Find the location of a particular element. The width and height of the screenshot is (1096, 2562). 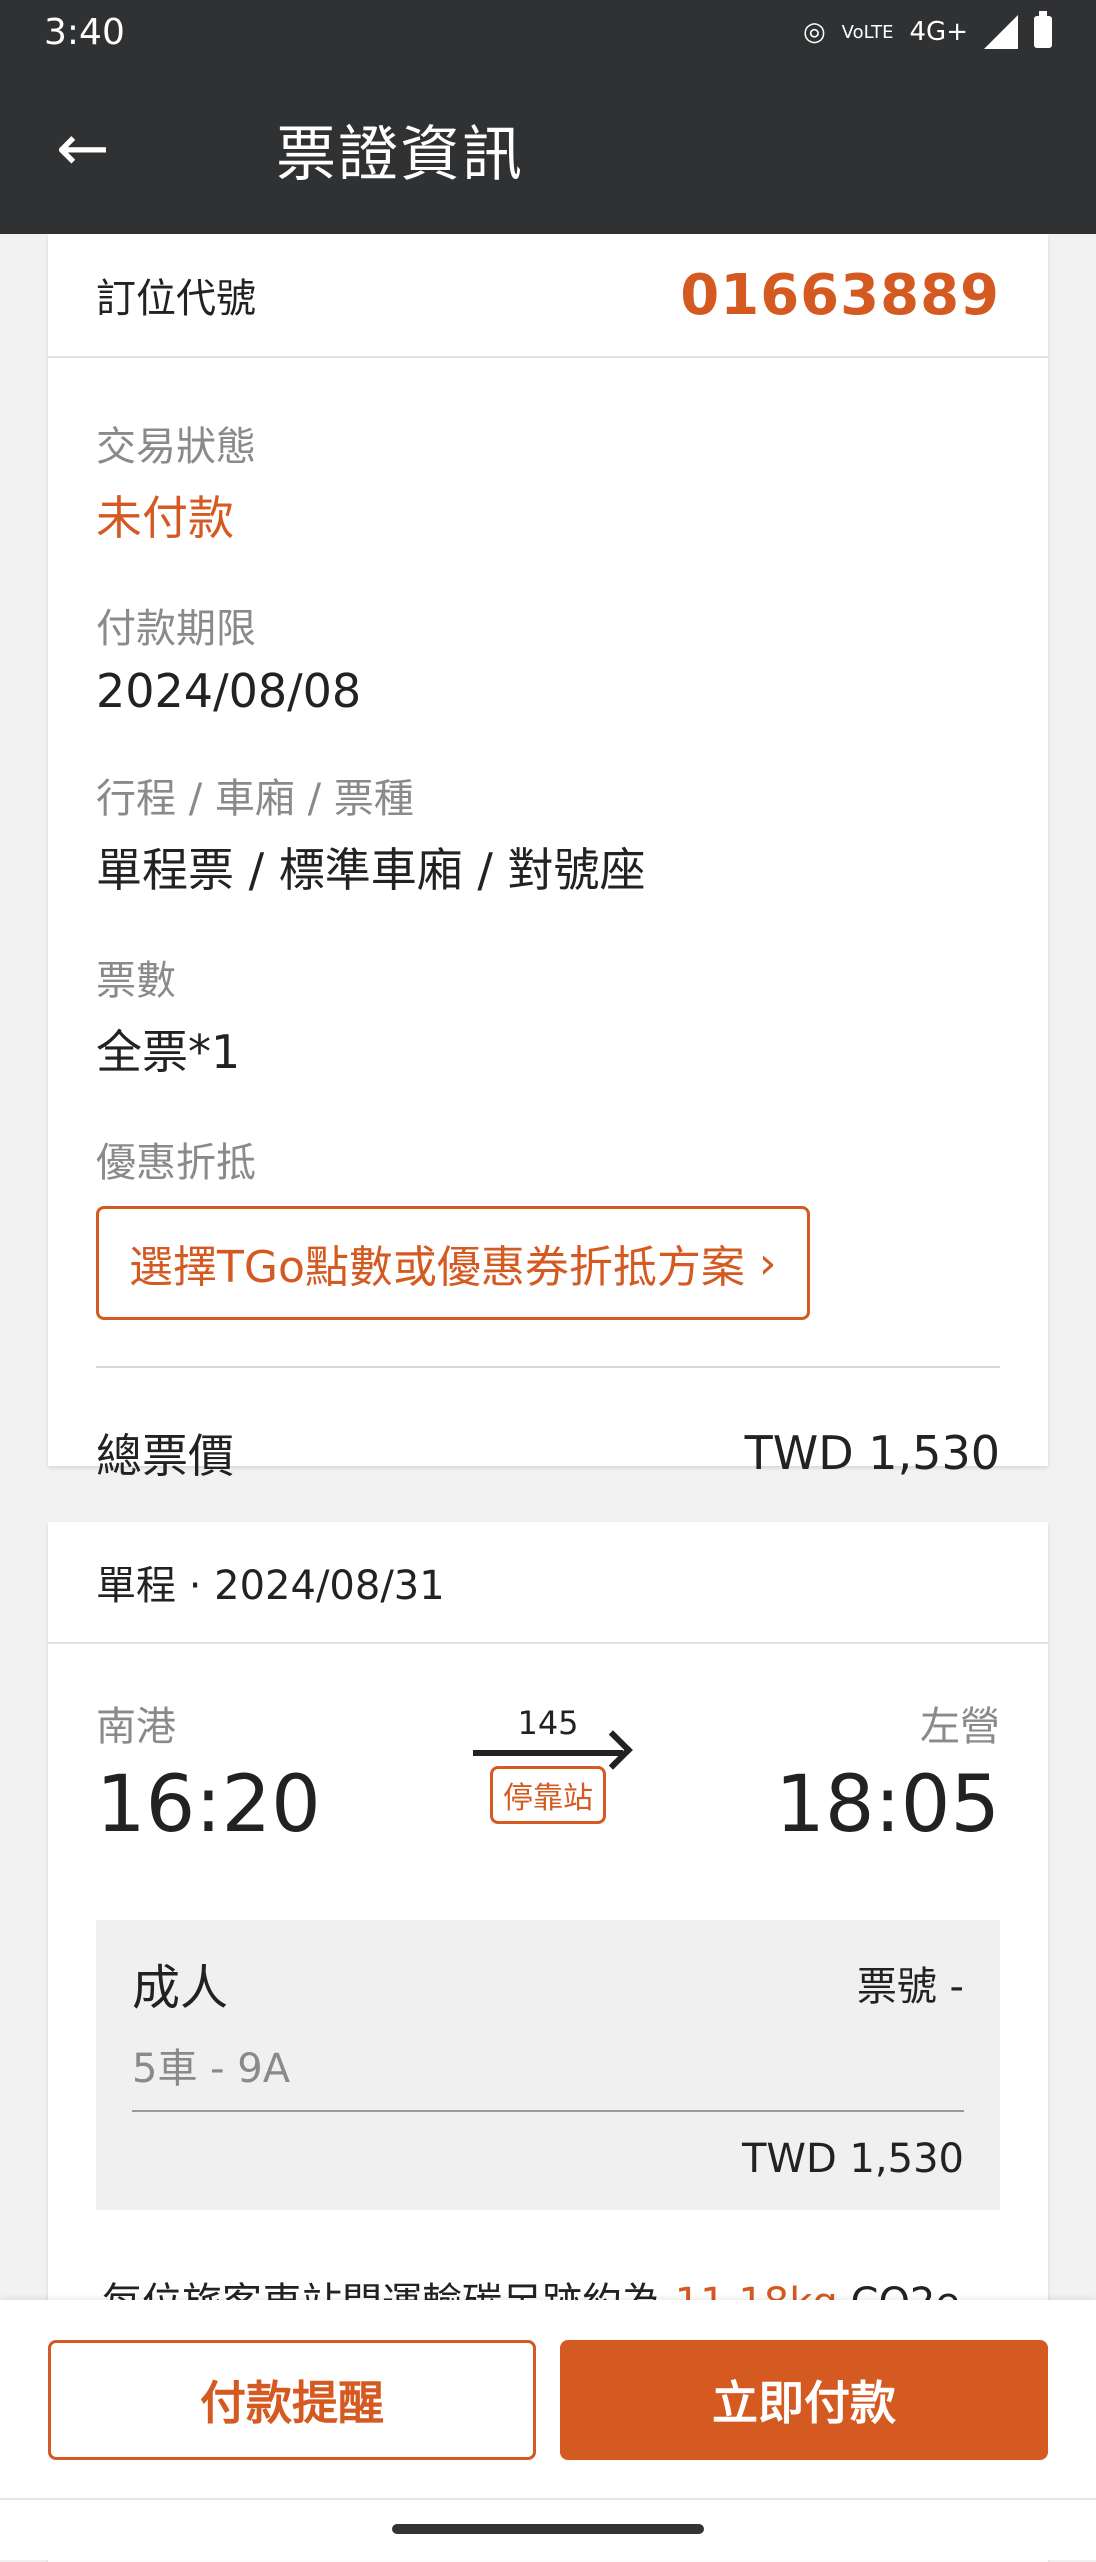

status-bar: 3:40 ◎ VoLTE 4G+ is located at coordinates (548, 32).